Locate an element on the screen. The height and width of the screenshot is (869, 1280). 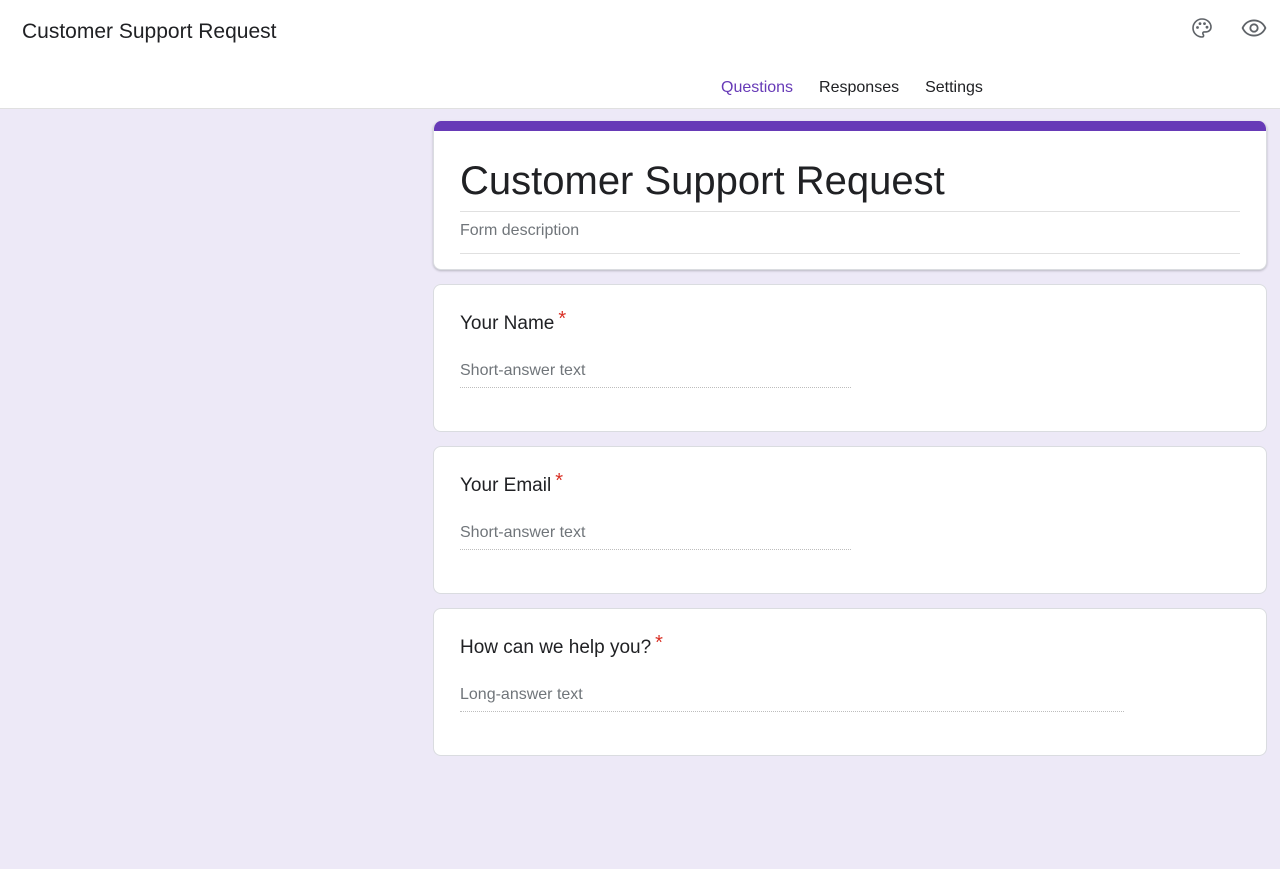
question-title: Your Name * is located at coordinates (513, 322).